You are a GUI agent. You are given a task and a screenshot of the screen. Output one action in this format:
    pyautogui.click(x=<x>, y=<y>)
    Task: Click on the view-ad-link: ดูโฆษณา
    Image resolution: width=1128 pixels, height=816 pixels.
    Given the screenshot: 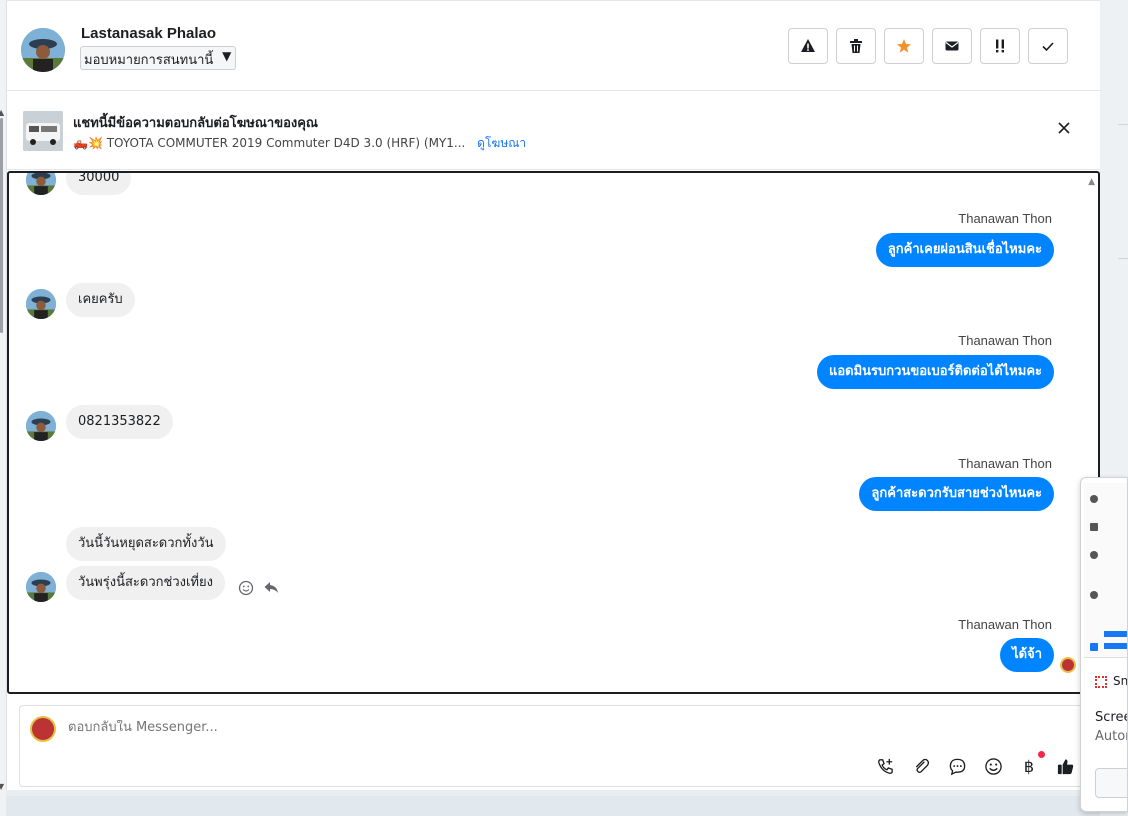 What is the action you would take?
    pyautogui.click(x=501, y=143)
    